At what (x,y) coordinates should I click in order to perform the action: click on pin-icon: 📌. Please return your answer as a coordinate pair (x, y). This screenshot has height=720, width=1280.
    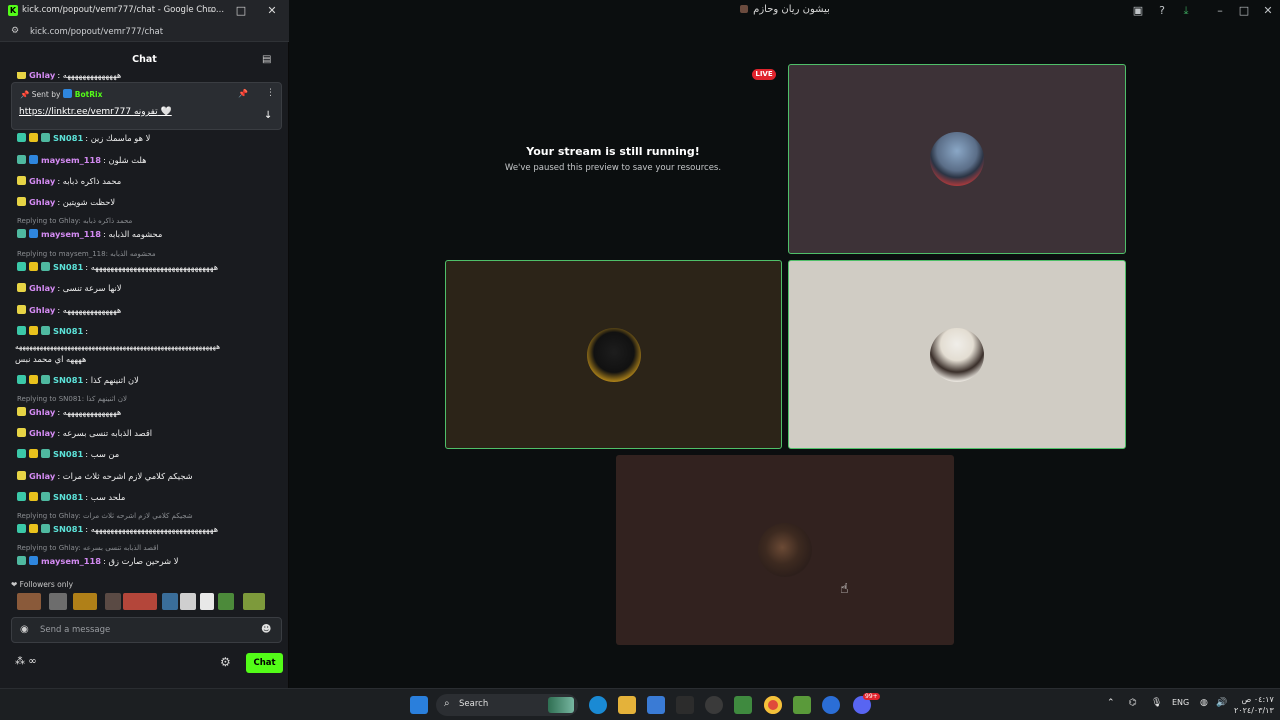
    Looking at the image, I should click on (243, 93).